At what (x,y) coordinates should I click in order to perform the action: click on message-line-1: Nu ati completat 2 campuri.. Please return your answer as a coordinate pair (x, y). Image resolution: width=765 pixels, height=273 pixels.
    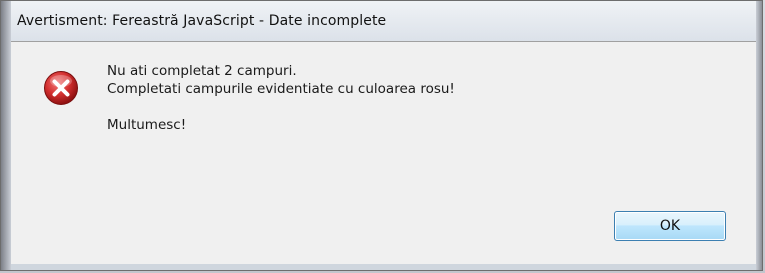
    Looking at the image, I should click on (202, 71).